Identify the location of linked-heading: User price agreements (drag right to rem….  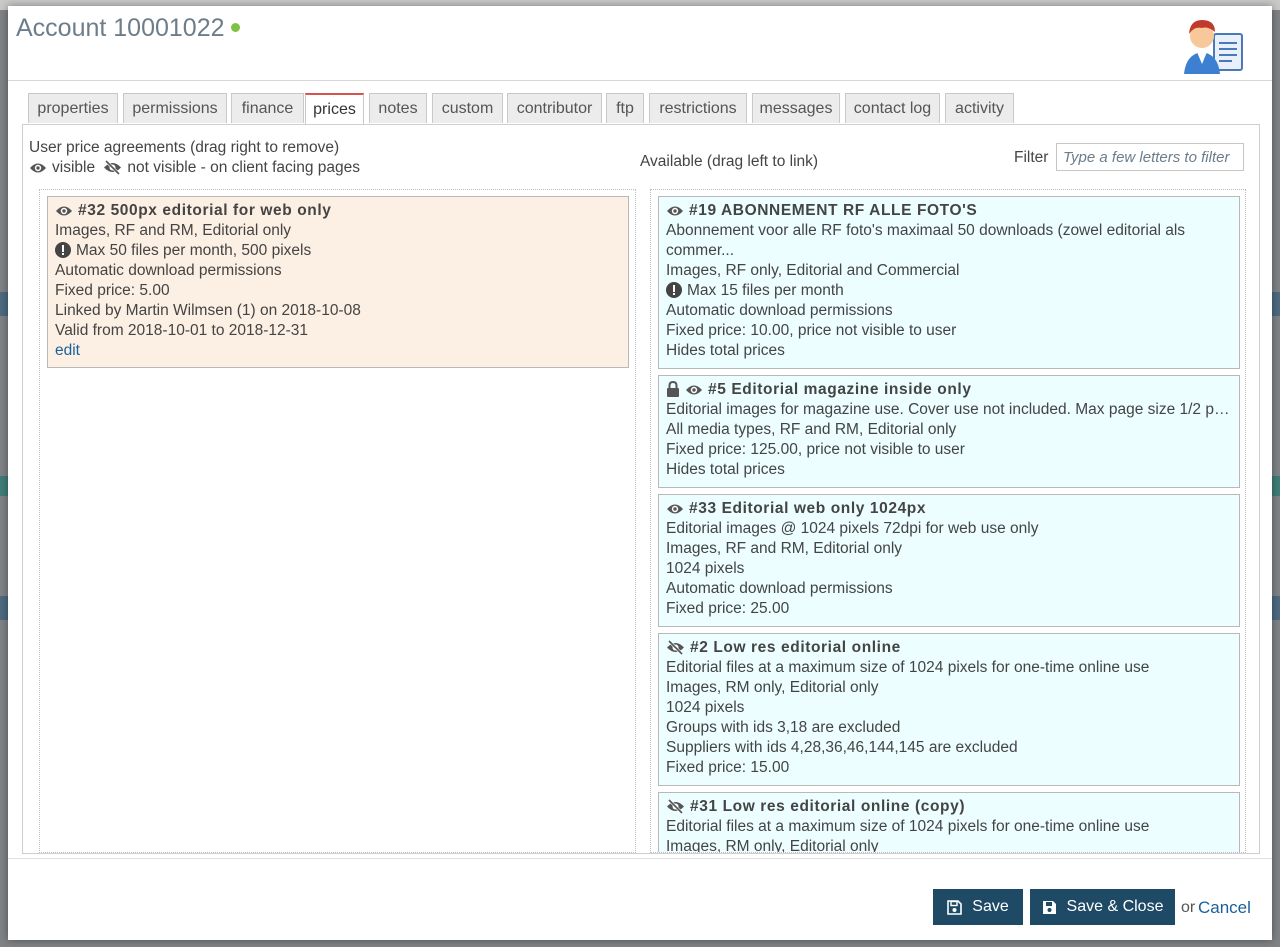
(184, 147).